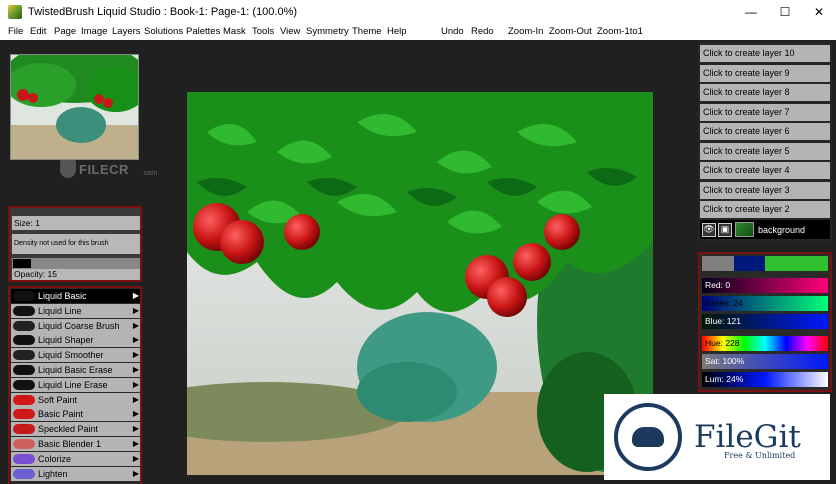  Describe the element at coordinates (15, 31) in the screenshot. I see `menu-file: File` at that location.